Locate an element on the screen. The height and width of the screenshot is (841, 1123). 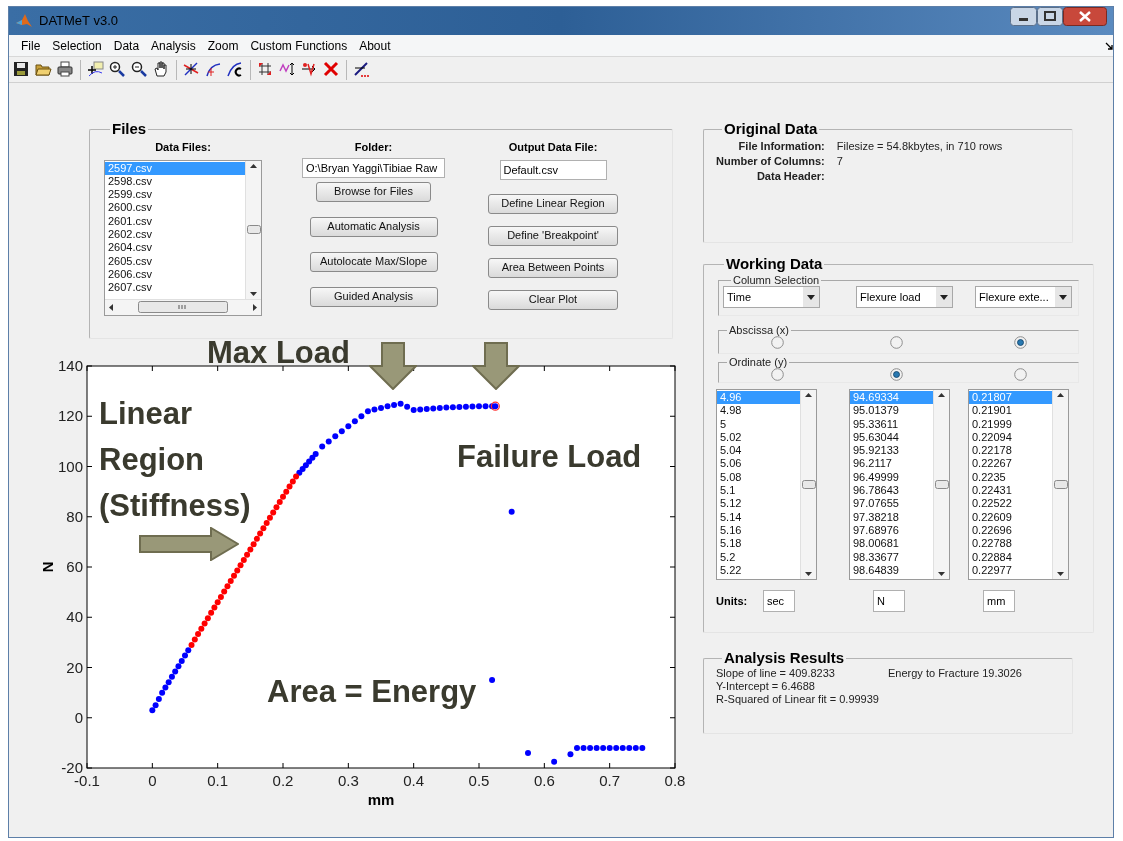
arrows-grid-icon is located at coordinates (265, 69).